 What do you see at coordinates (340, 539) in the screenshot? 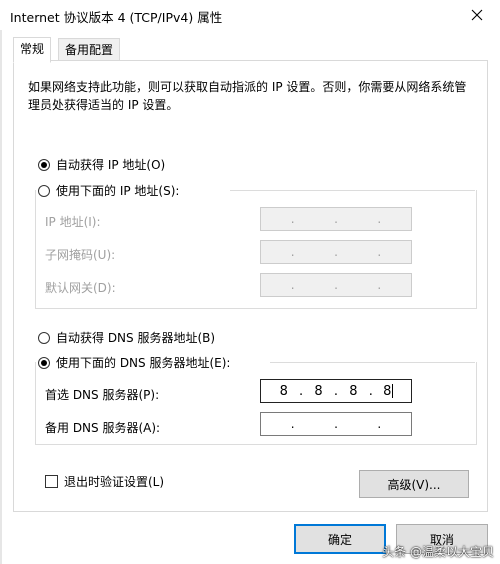
I see `ok-button: 确定` at bounding box center [340, 539].